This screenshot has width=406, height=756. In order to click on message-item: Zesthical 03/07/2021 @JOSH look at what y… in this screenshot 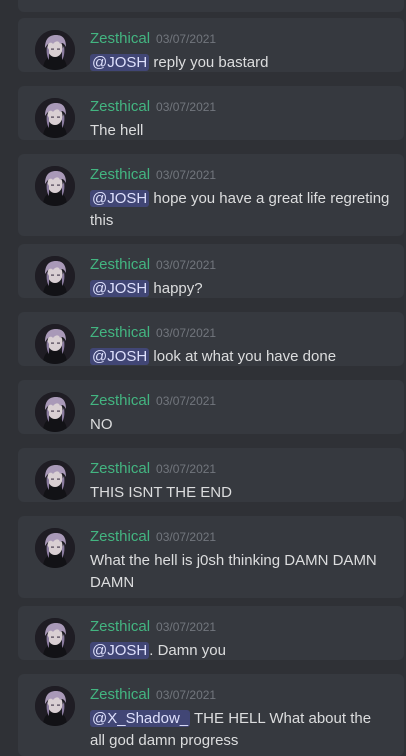, I will do `click(211, 339)`.